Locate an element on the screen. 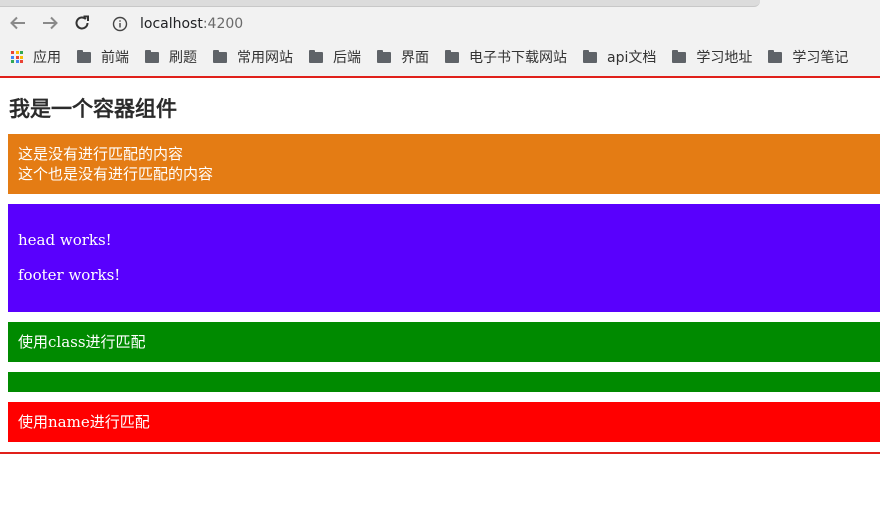 The width and height of the screenshot is (880, 506). url-host: localhost is located at coordinates (171, 24).